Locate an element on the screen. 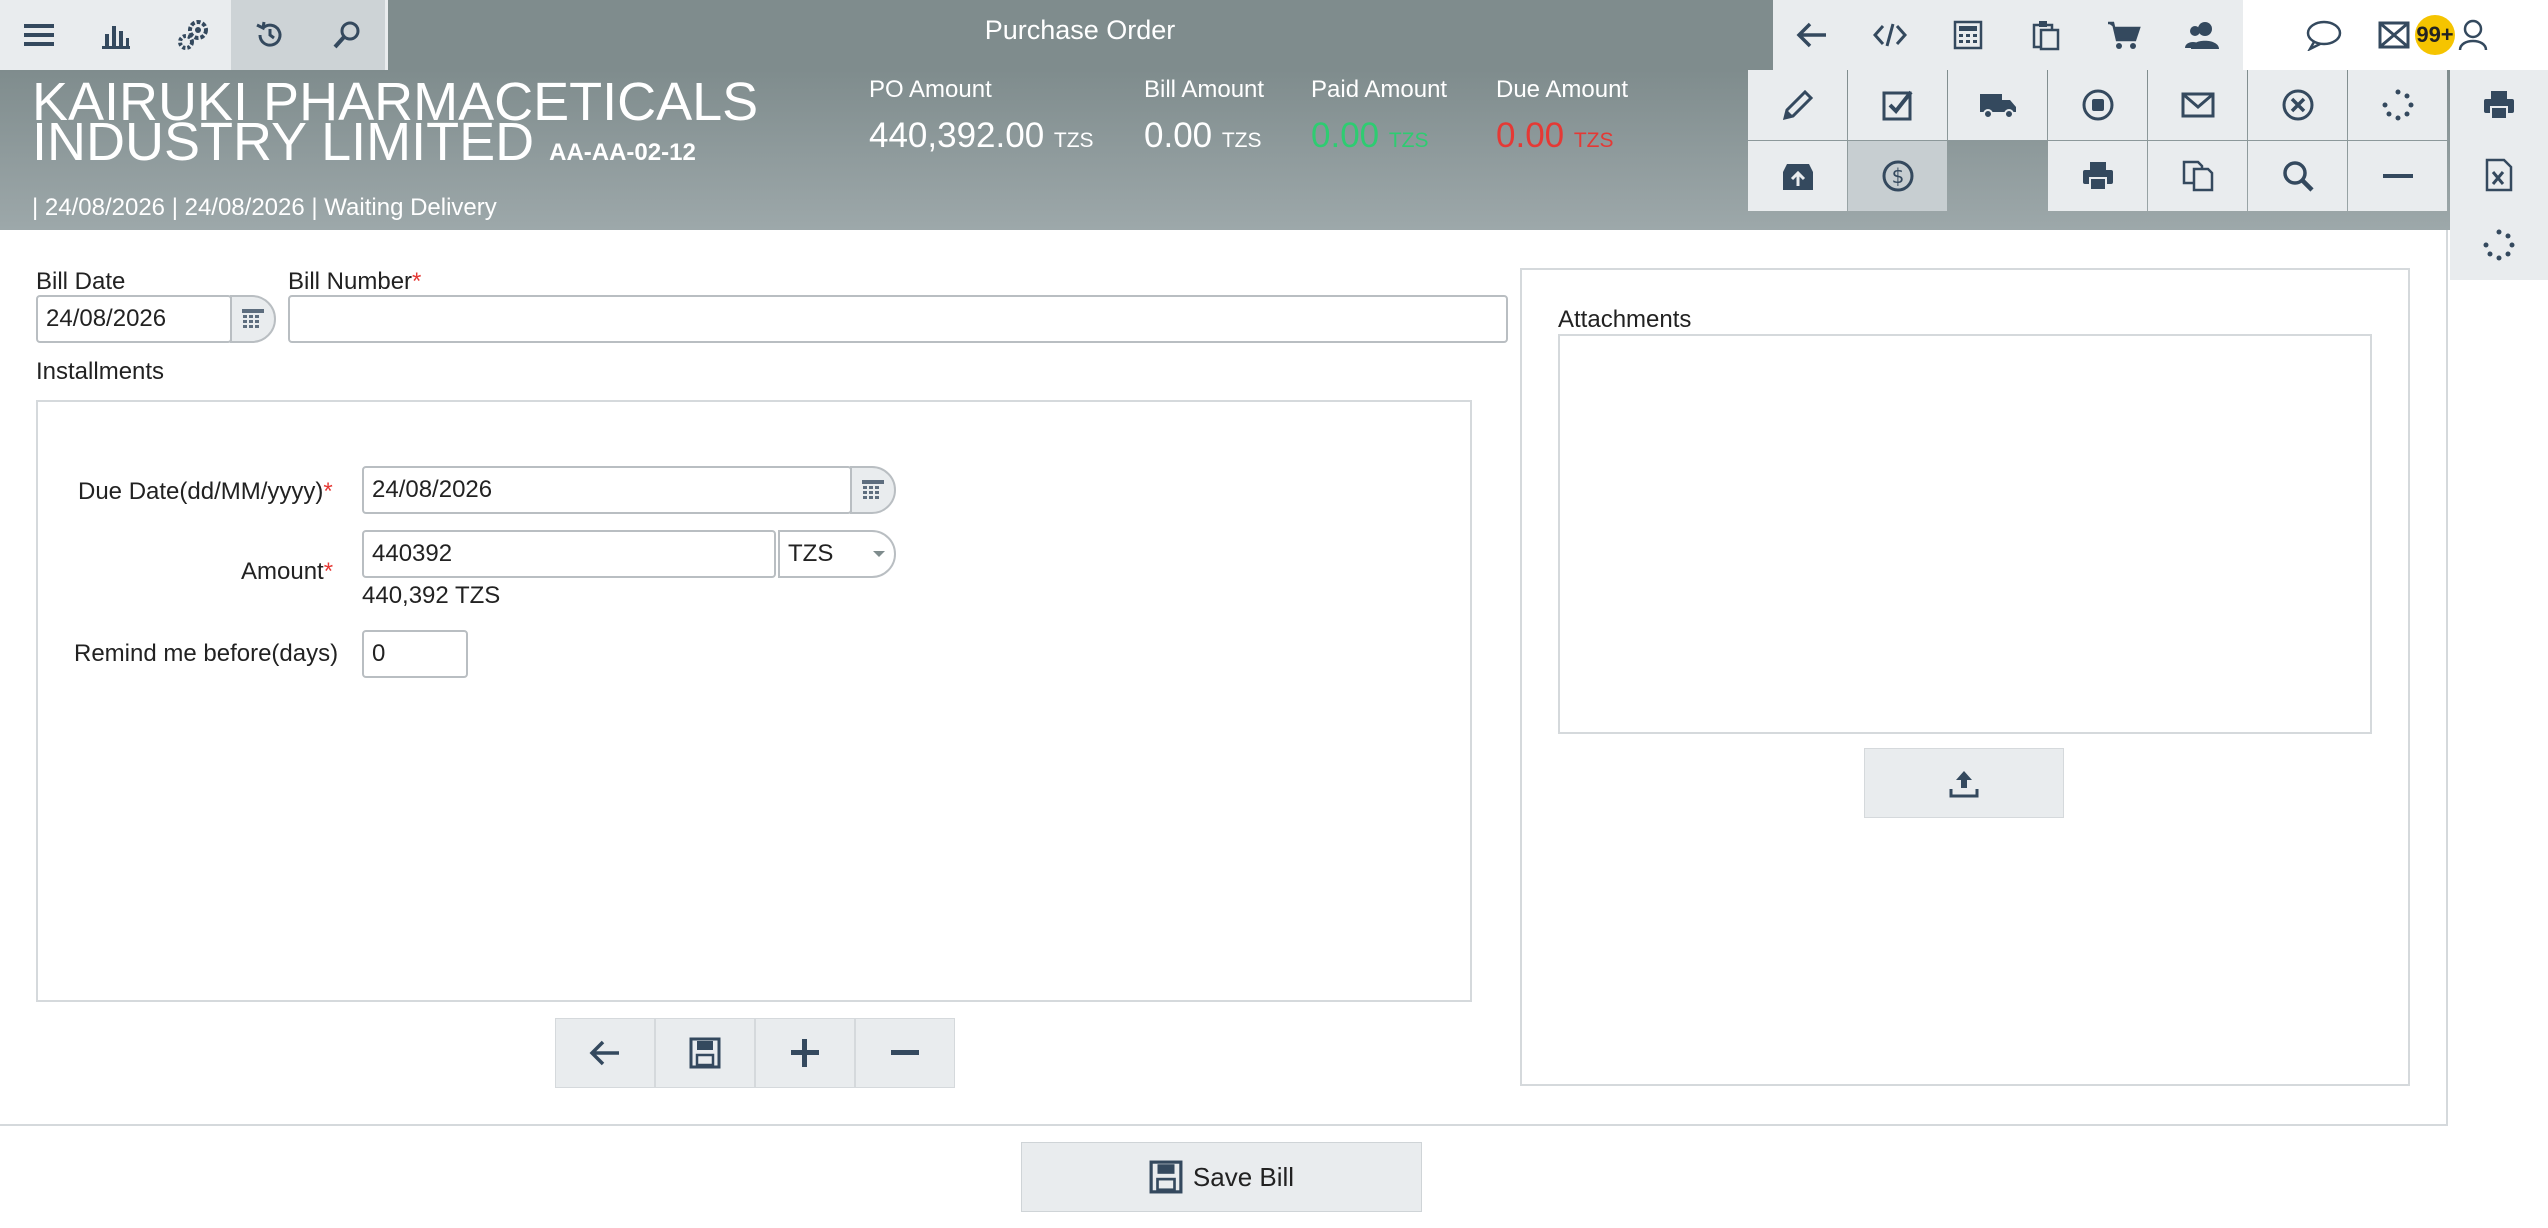  installment-save-button is located at coordinates (705, 1053).